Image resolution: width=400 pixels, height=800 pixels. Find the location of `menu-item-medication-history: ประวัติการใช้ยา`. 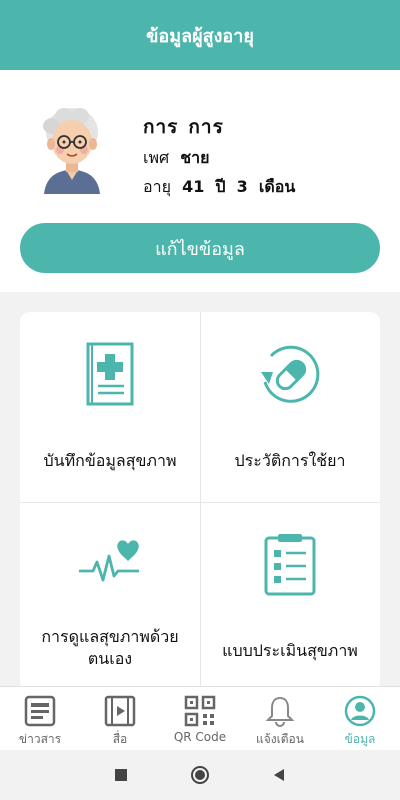

menu-item-medication-history: ประวัติการใช้ยา is located at coordinates (290, 407).